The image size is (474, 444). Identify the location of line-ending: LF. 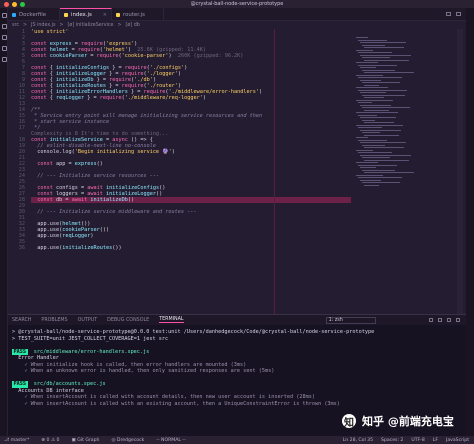
(435, 440).